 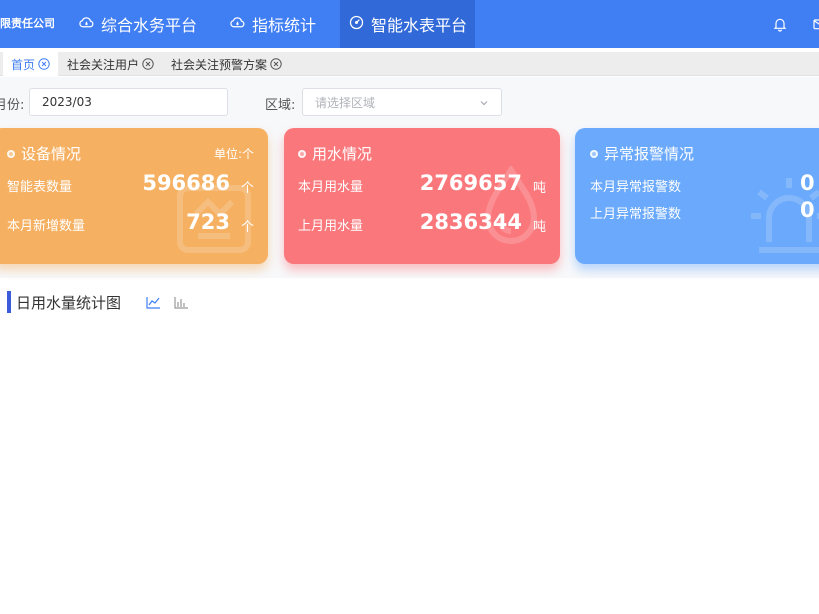 What do you see at coordinates (636, 187) in the screenshot?
I see `this-month-alarm-label: 本月异常报警数` at bounding box center [636, 187].